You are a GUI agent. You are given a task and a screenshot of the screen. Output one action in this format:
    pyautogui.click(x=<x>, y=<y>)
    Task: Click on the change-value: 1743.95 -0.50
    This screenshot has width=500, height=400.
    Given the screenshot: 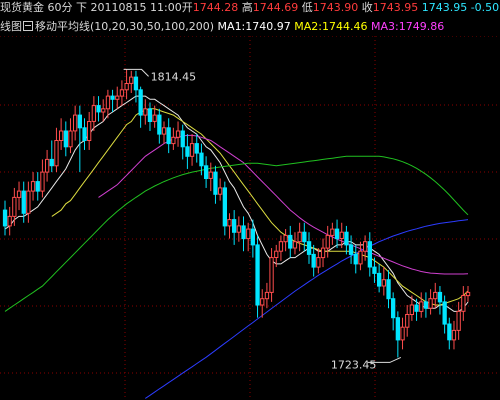 What is the action you would take?
    pyautogui.click(x=460, y=7)
    